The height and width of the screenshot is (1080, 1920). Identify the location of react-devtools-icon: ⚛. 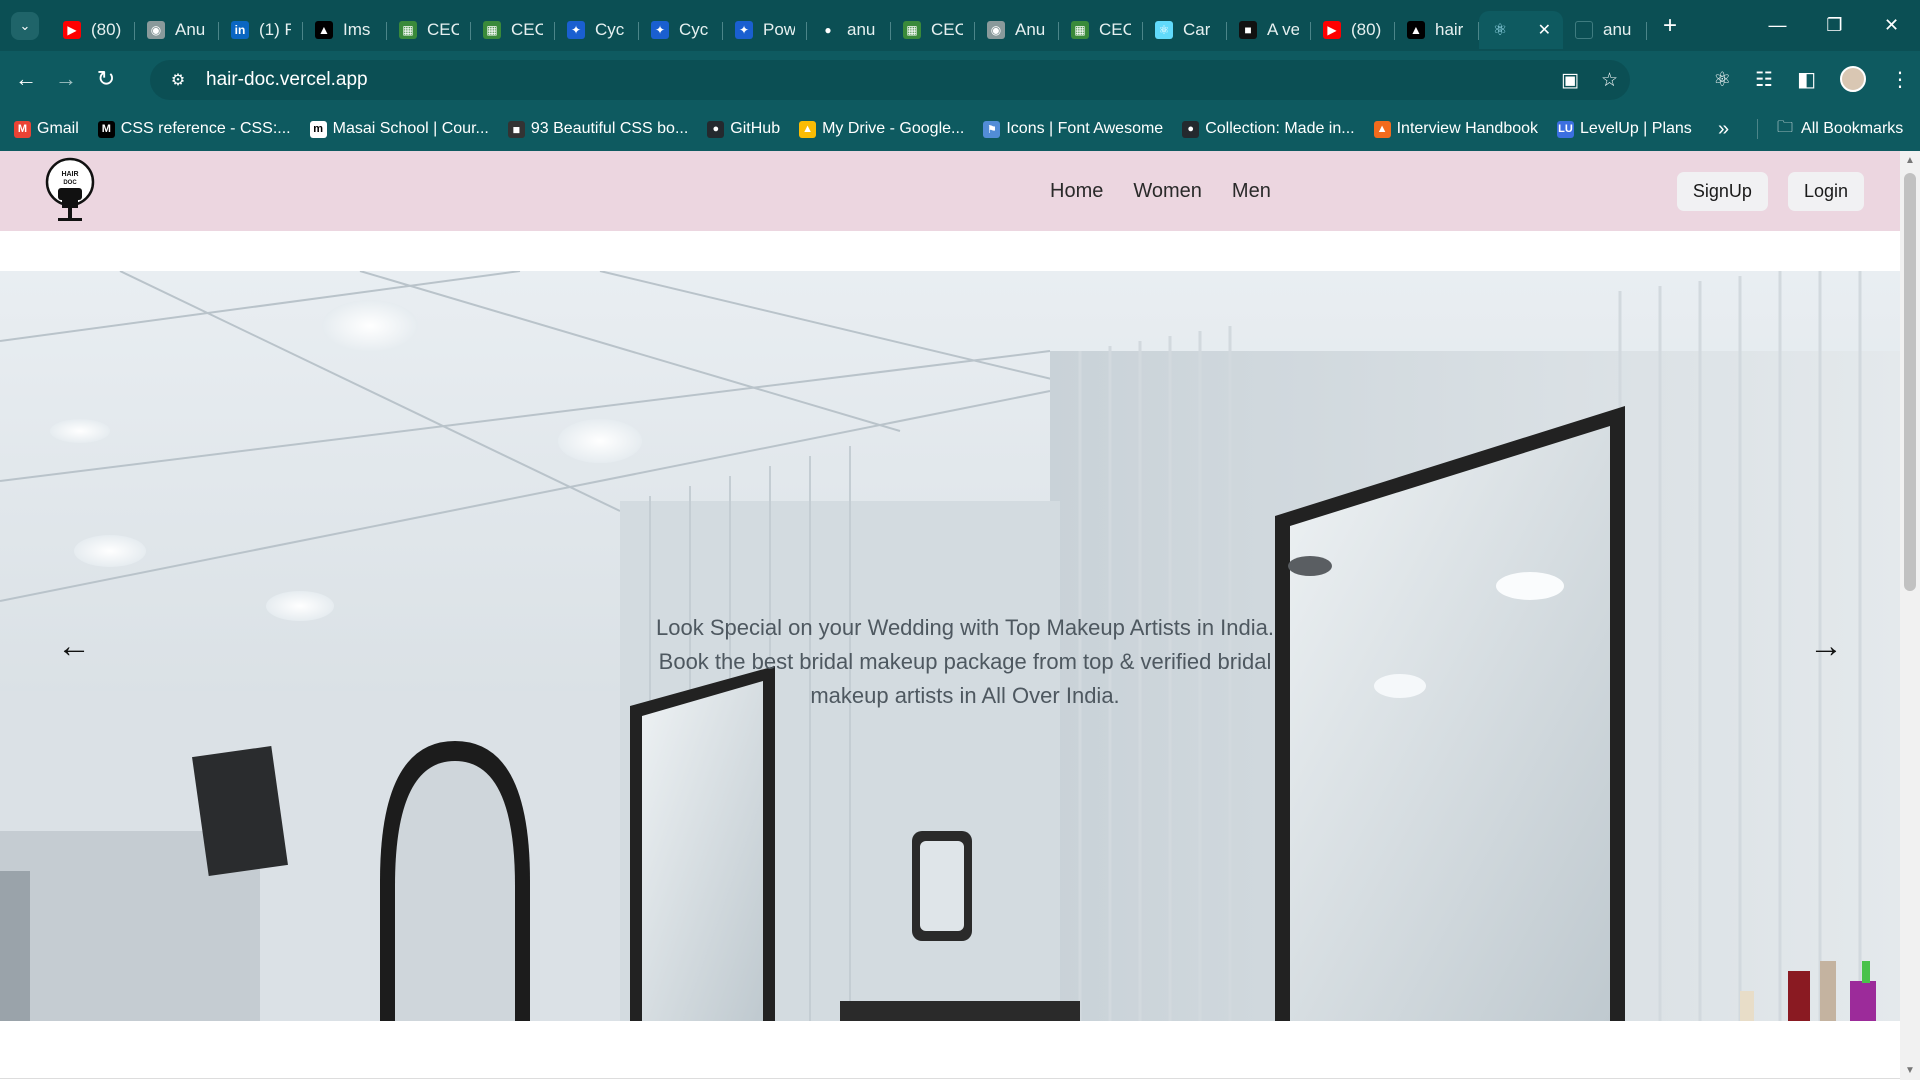
(1722, 79).